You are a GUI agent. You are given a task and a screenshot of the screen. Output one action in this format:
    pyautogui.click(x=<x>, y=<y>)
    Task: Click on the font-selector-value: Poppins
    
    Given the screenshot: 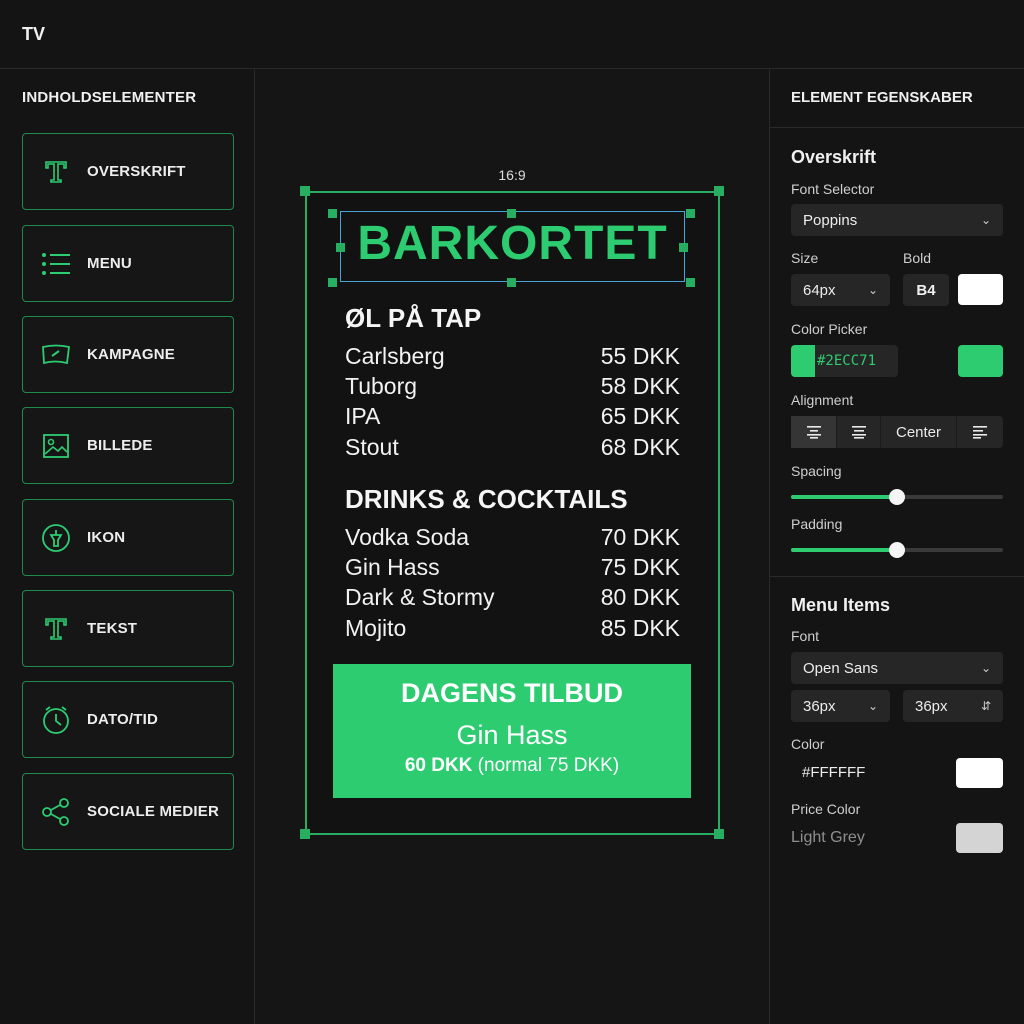 What is the action you would take?
    pyautogui.click(x=830, y=220)
    